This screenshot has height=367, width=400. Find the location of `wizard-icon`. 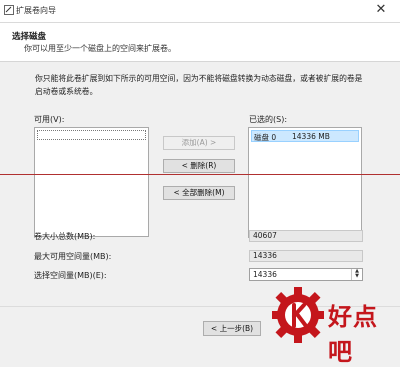

wizard-icon is located at coordinates (9, 10).